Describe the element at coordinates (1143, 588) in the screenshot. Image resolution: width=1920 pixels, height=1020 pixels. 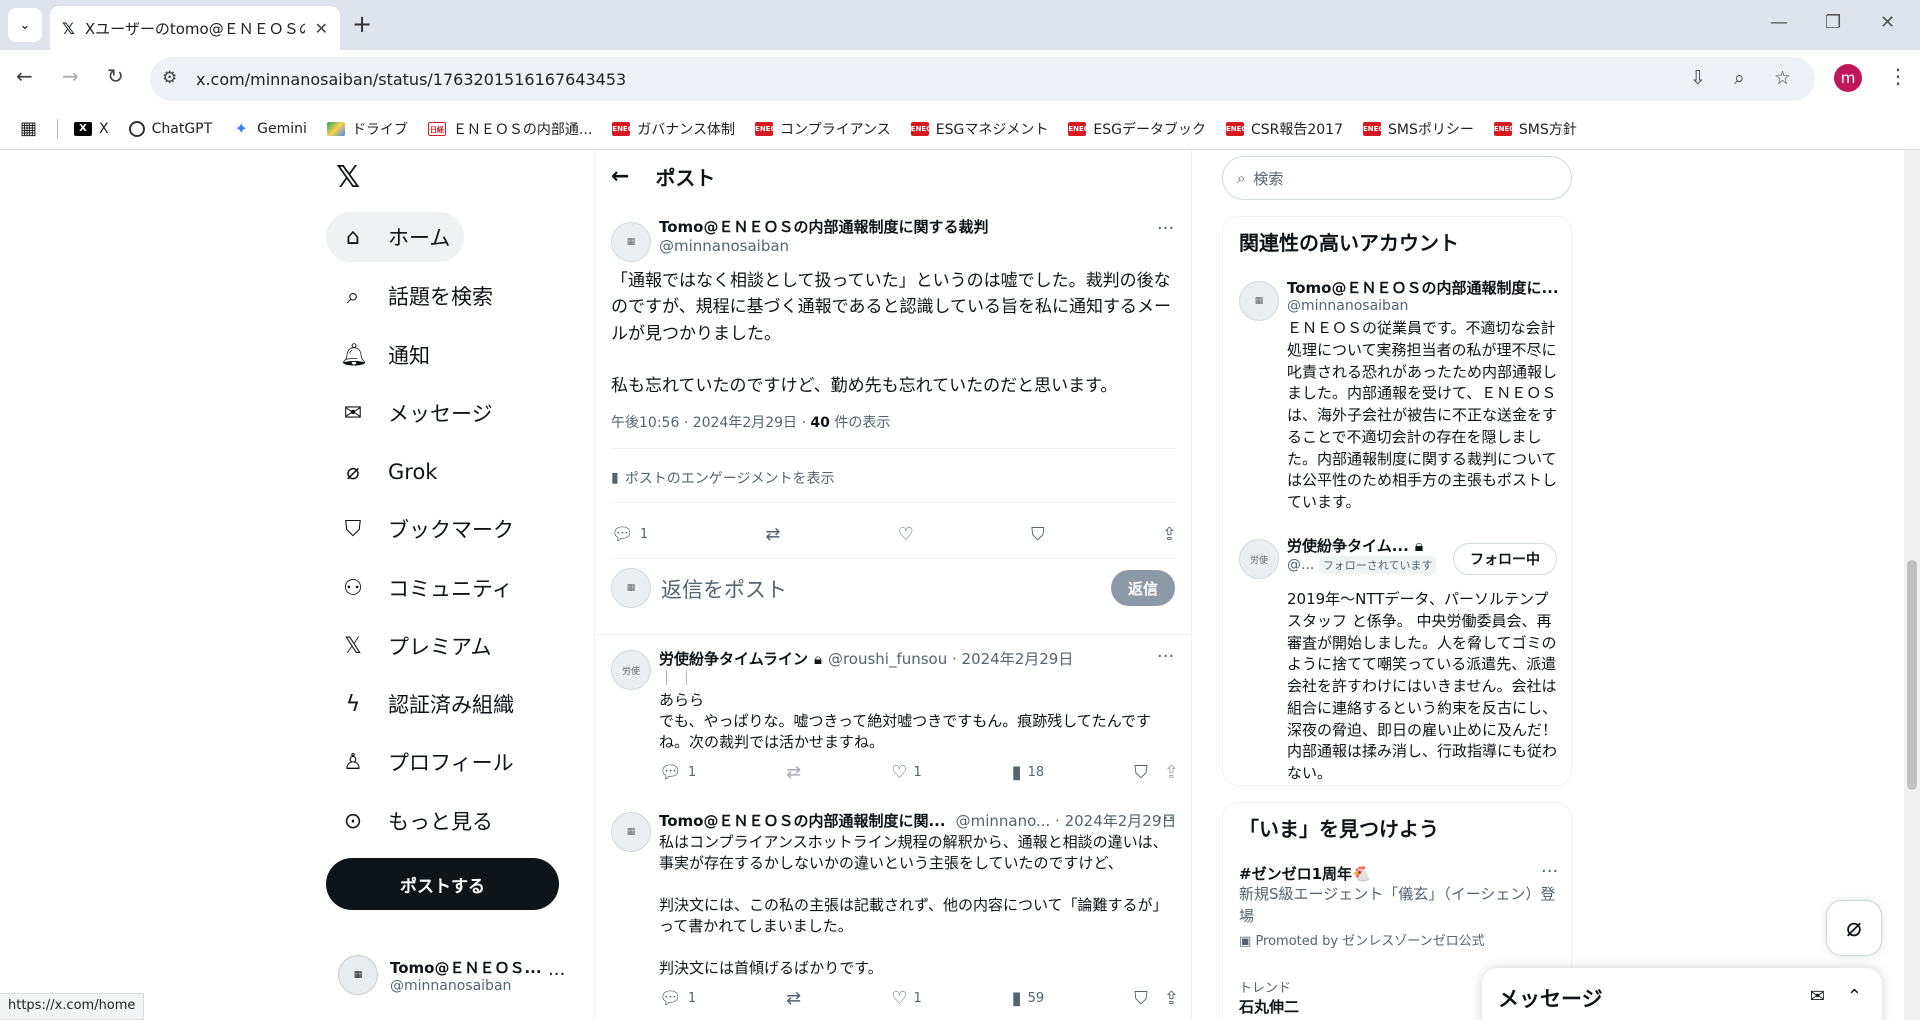
I see `reply-submit-button: 返信` at that location.